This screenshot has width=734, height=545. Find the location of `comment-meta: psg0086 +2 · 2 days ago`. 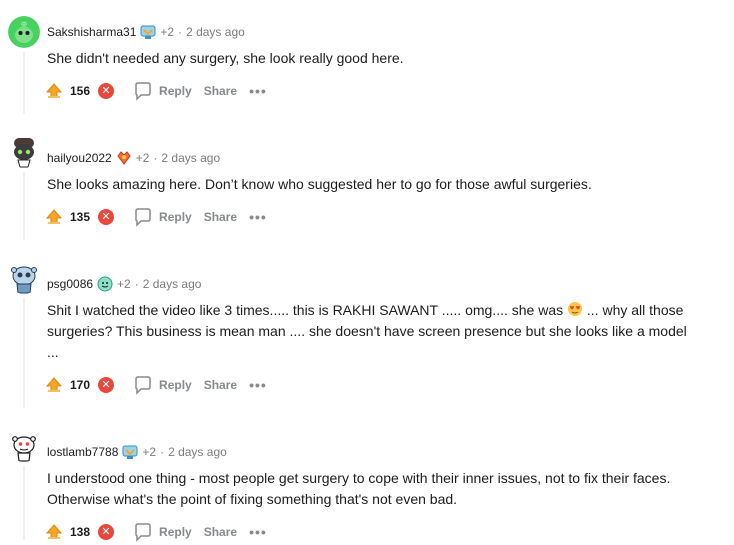

comment-meta: psg0086 +2 · 2 days ago is located at coordinates (124, 284).